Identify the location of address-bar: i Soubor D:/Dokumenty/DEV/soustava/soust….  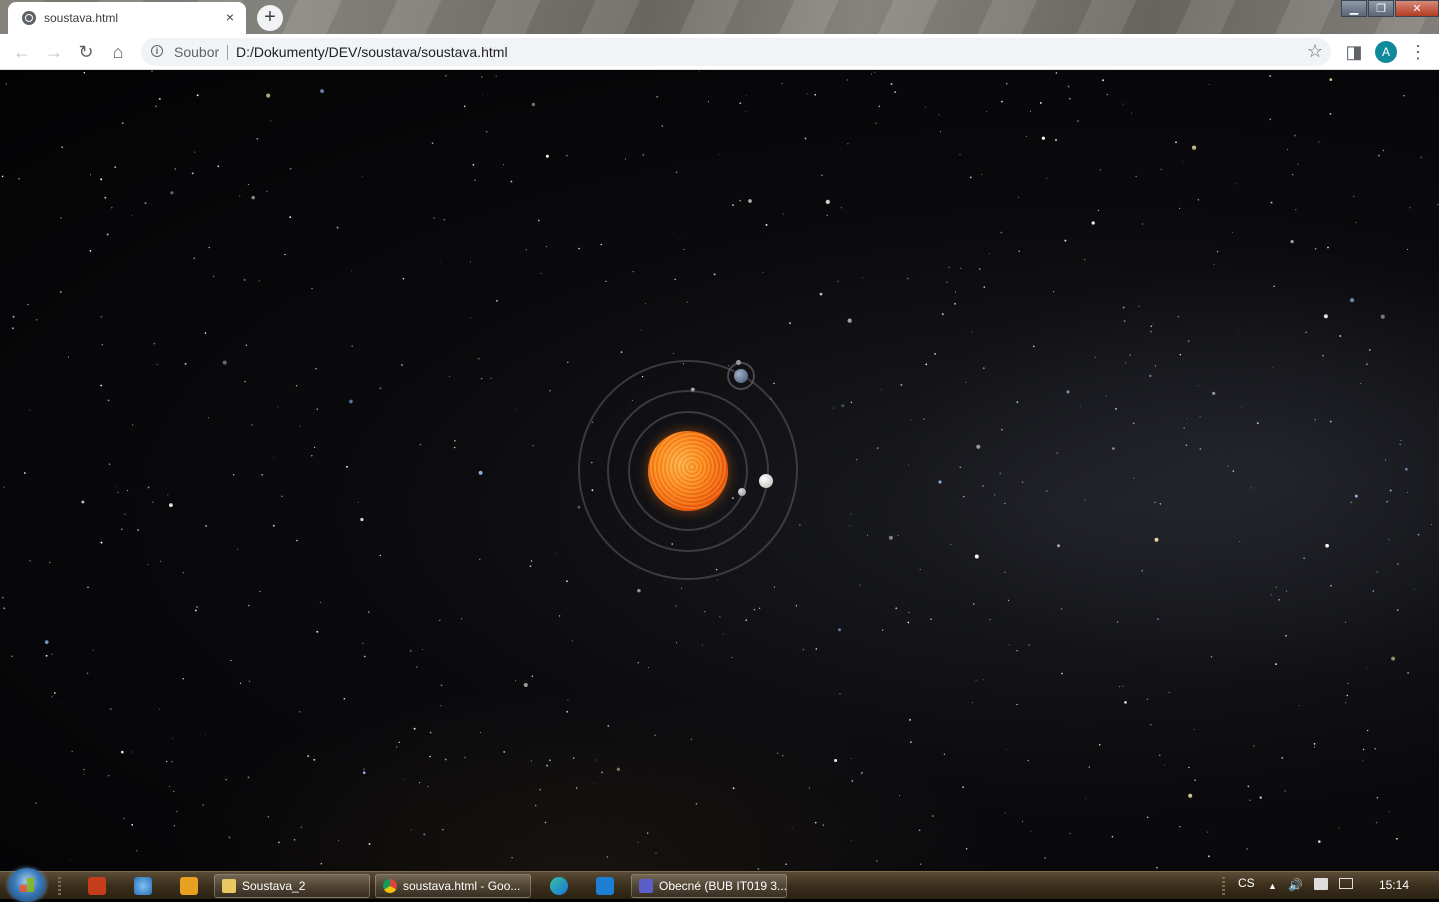
(736, 52).